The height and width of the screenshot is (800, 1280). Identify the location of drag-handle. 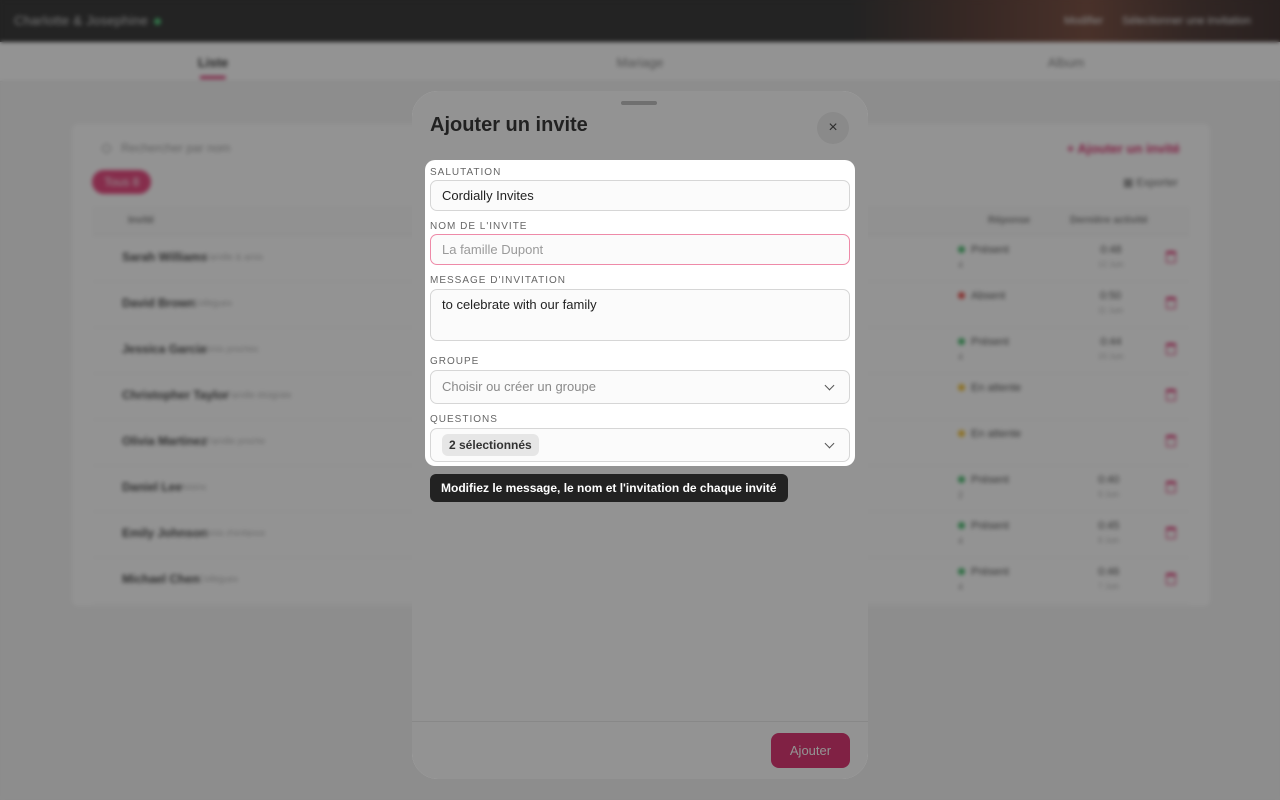
(639, 103).